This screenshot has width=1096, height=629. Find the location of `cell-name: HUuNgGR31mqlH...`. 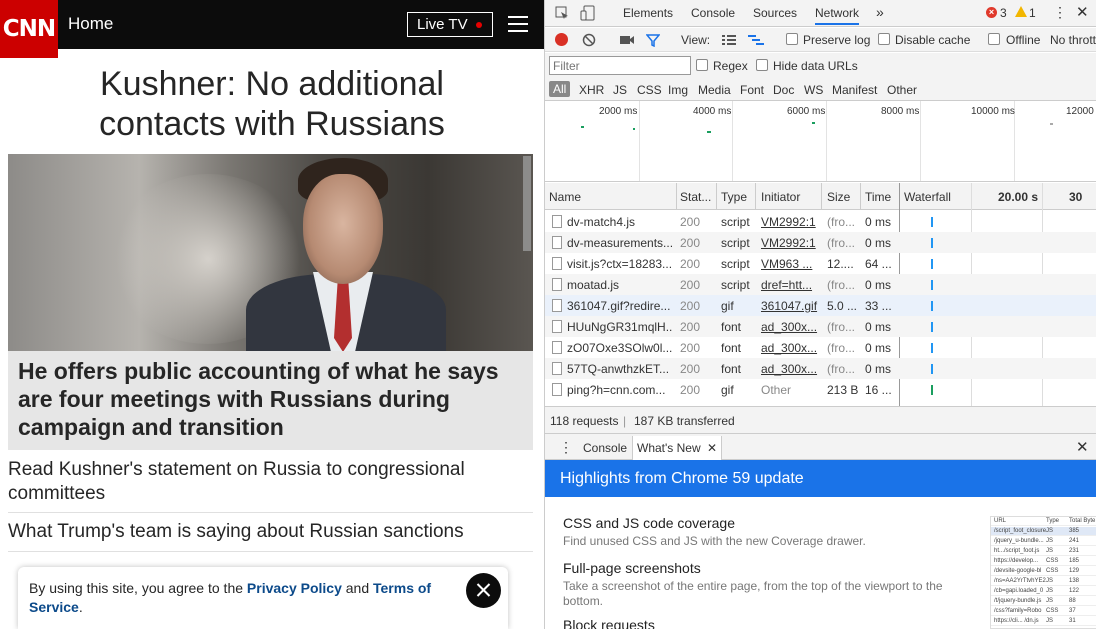

cell-name: HUuNgGR31mqlH... is located at coordinates (619, 327).